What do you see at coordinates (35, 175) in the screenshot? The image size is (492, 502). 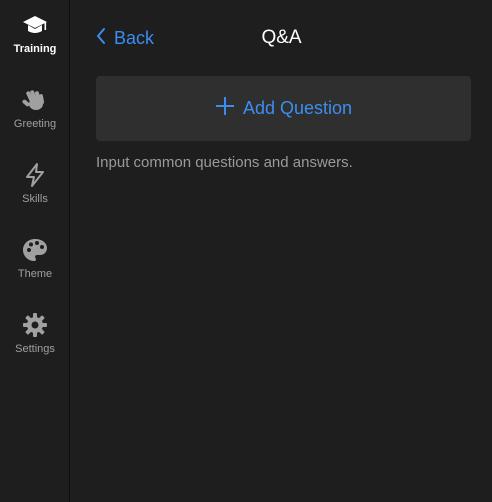 I see `lightning-bolt-icon` at bounding box center [35, 175].